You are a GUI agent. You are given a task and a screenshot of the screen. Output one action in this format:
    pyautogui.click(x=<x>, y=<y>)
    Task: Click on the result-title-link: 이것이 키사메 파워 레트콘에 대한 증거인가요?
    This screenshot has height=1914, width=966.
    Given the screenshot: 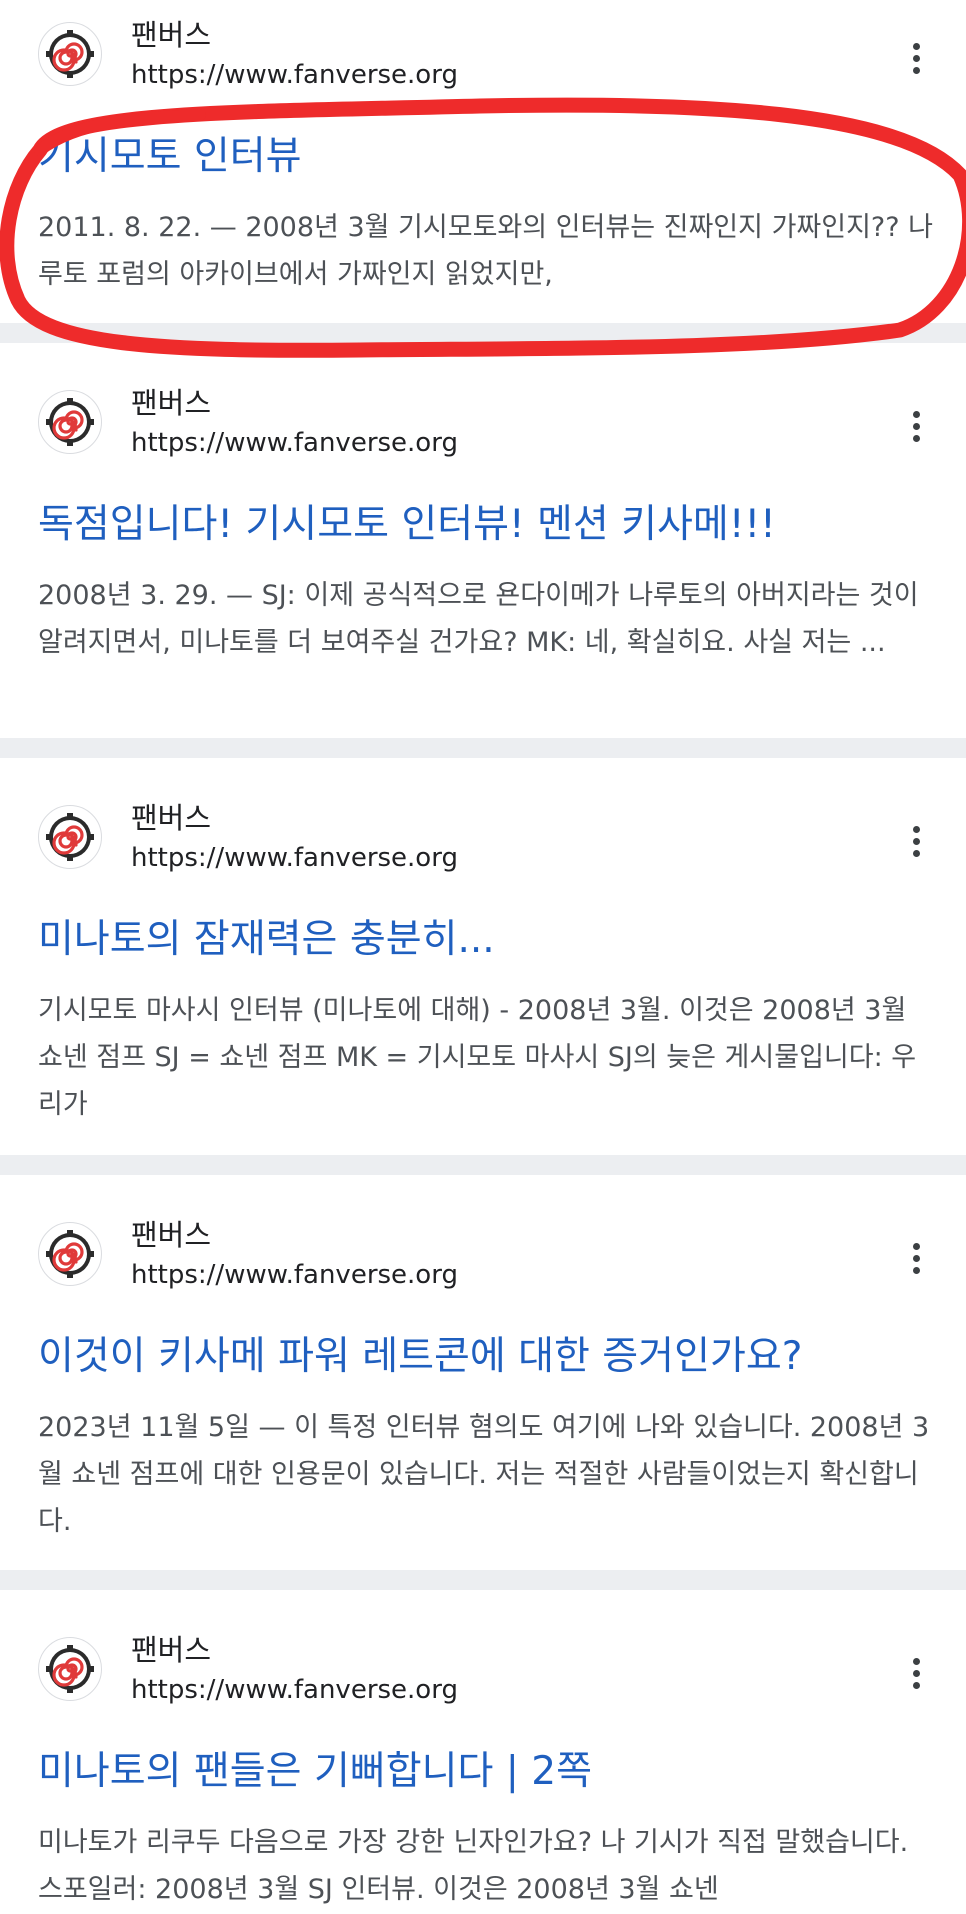 What is the action you would take?
    pyautogui.click(x=420, y=1353)
    